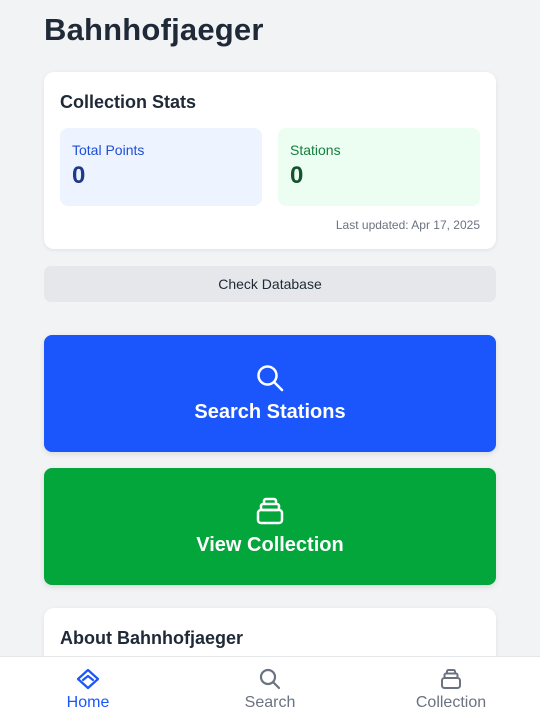 Image resolution: width=540 pixels, height=720 pixels. Describe the element at coordinates (270, 545) in the screenshot. I see `view-collection-label: View Collection` at that location.